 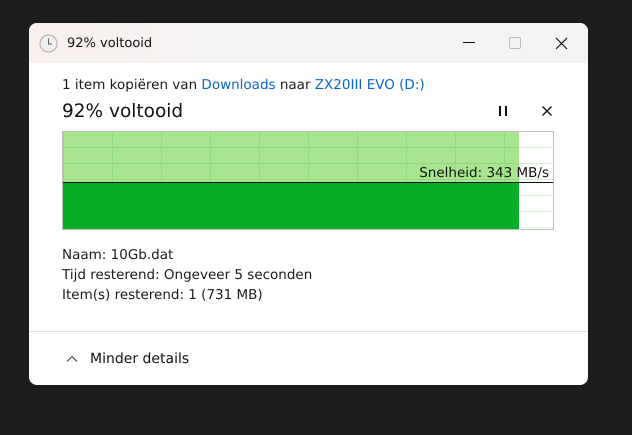 I want to click on window-title: 92% voltooid, so click(x=110, y=43).